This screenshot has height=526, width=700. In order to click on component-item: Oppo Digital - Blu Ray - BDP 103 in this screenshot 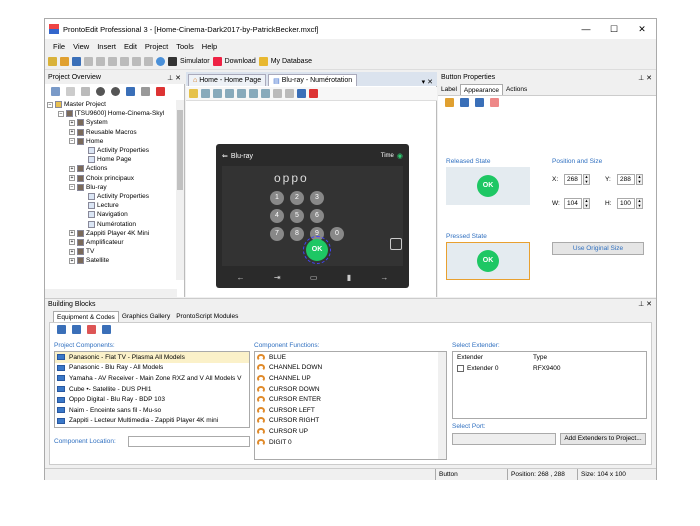, I will do `click(152, 399)`.